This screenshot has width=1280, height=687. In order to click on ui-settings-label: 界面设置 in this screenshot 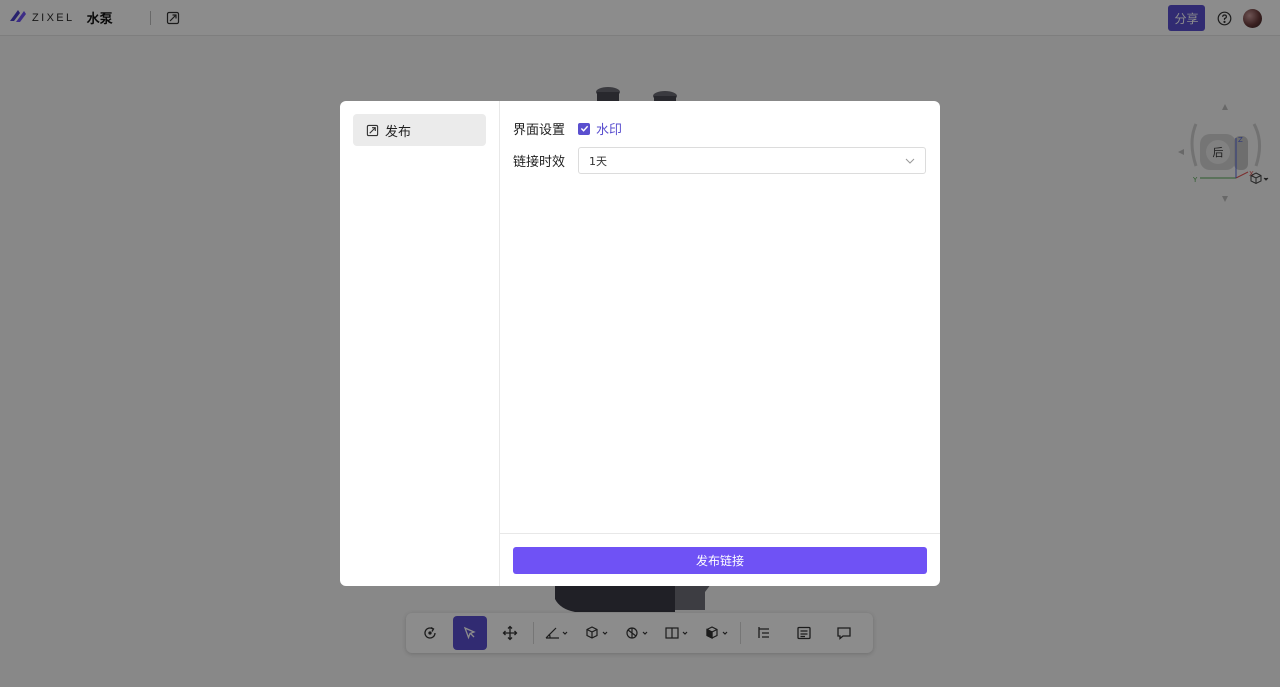, I will do `click(539, 130)`.